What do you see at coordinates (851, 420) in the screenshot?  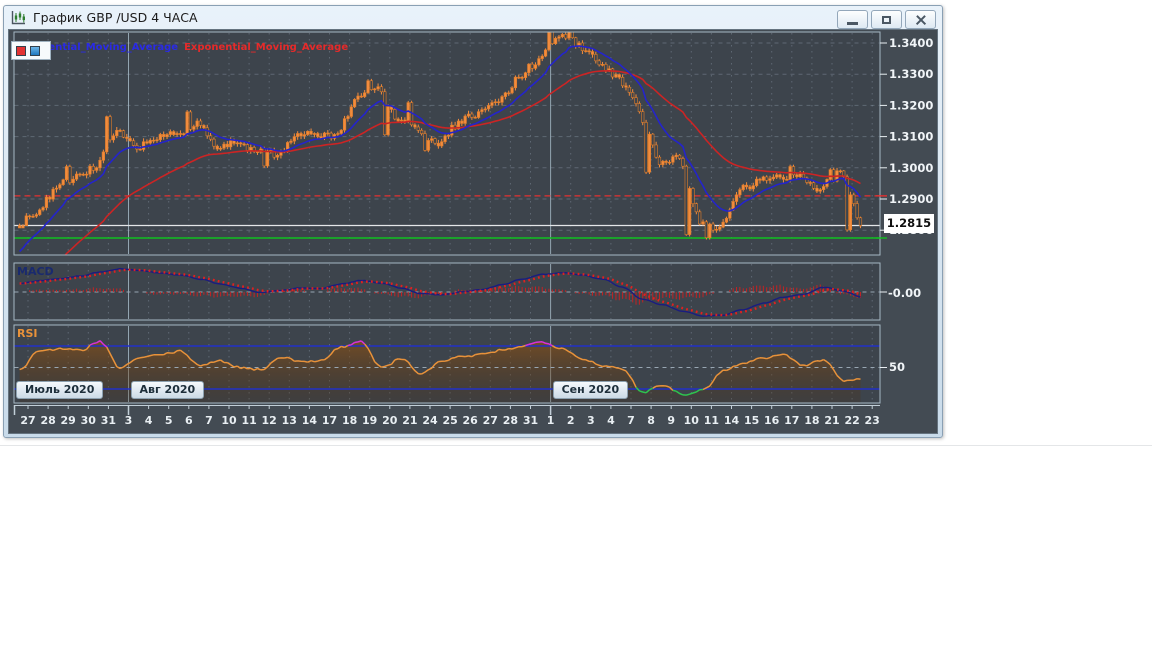 I see `x-axis-label: 22` at bounding box center [851, 420].